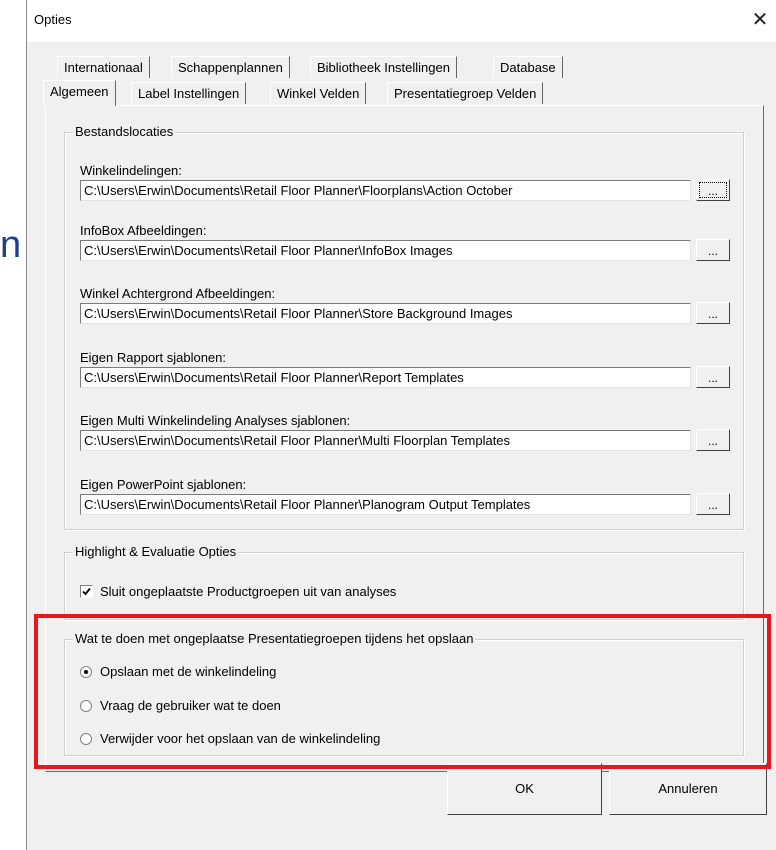  I want to click on radio-ask-user, so click(86, 706).